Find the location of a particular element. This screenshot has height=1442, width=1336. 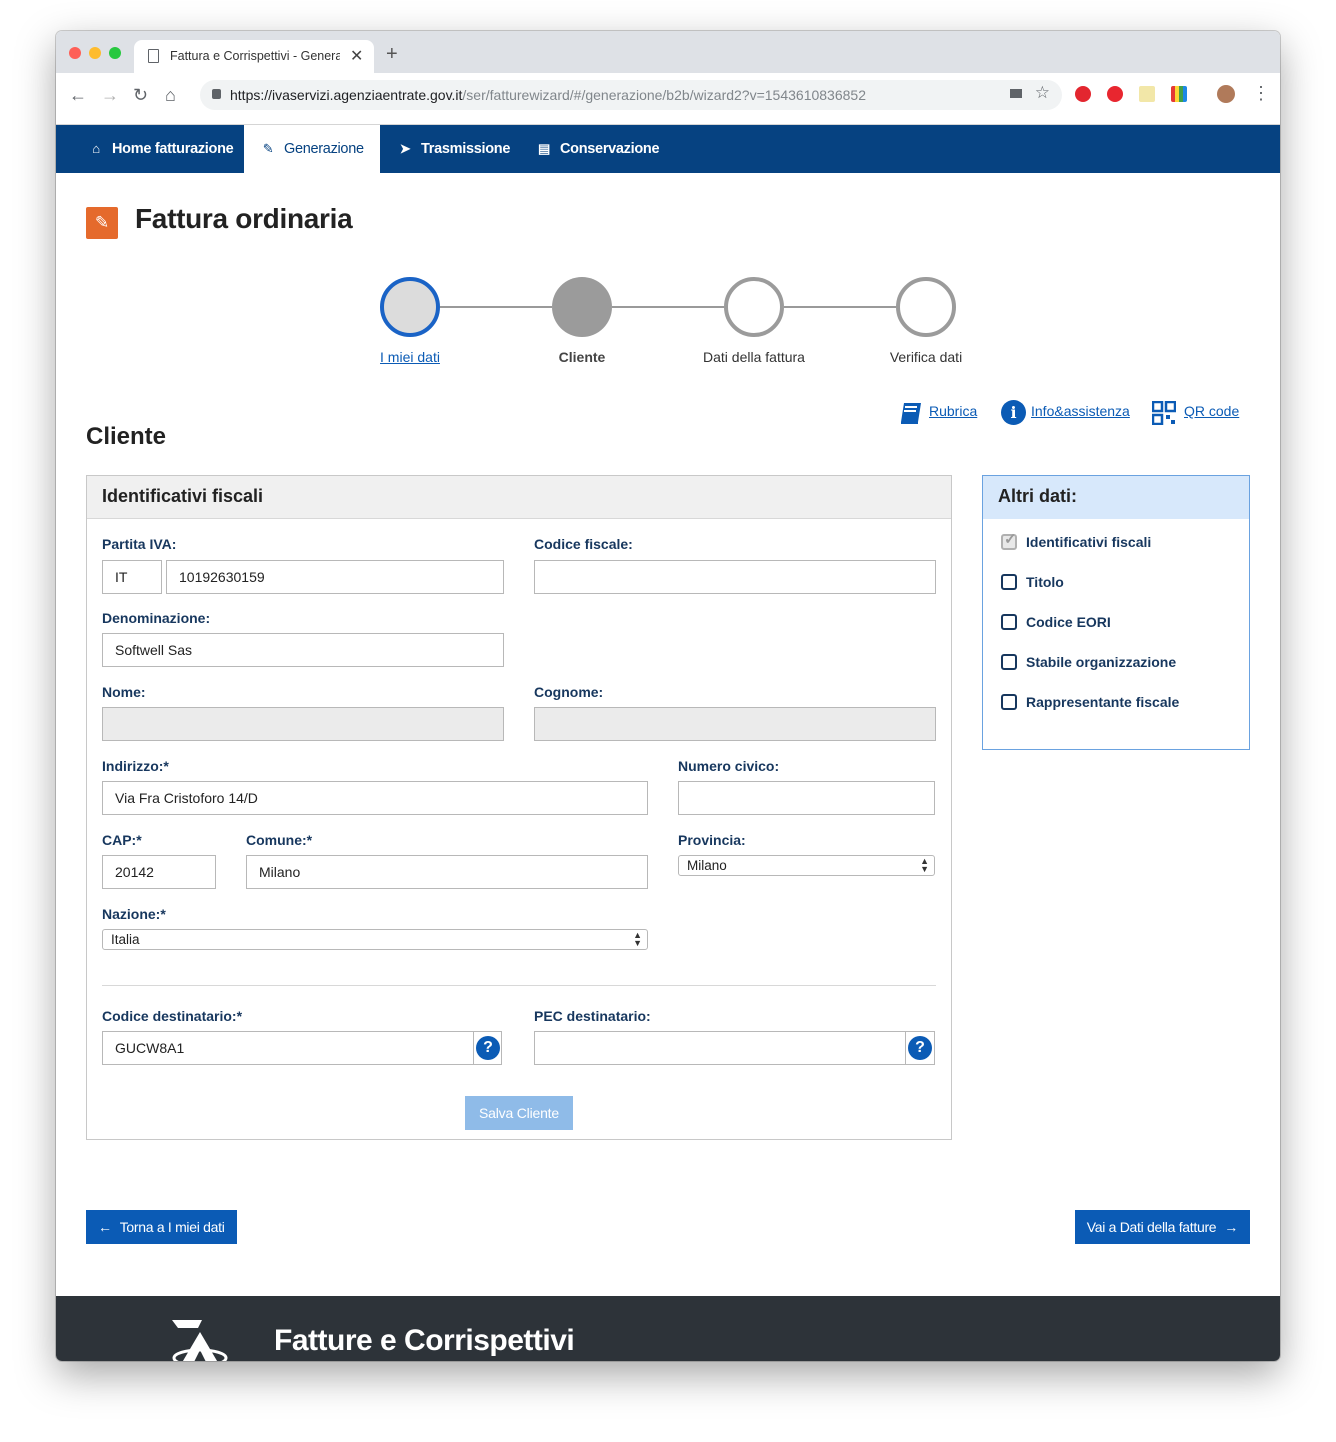

nav-item-conservazione: ▤ Conservazione is located at coordinates (598, 149).